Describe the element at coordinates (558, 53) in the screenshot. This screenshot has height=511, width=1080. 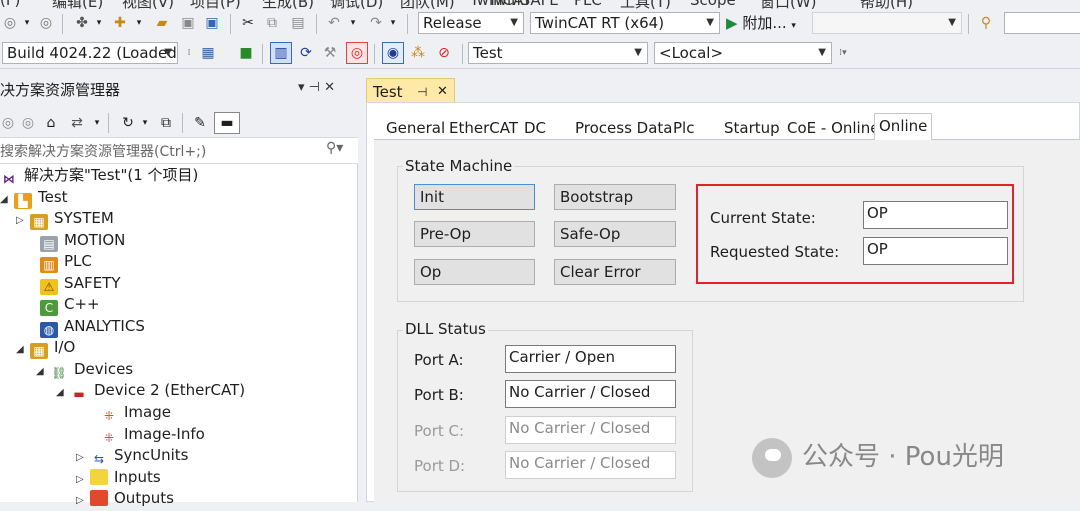
I see `target-project-combo: Test ▼` at that location.